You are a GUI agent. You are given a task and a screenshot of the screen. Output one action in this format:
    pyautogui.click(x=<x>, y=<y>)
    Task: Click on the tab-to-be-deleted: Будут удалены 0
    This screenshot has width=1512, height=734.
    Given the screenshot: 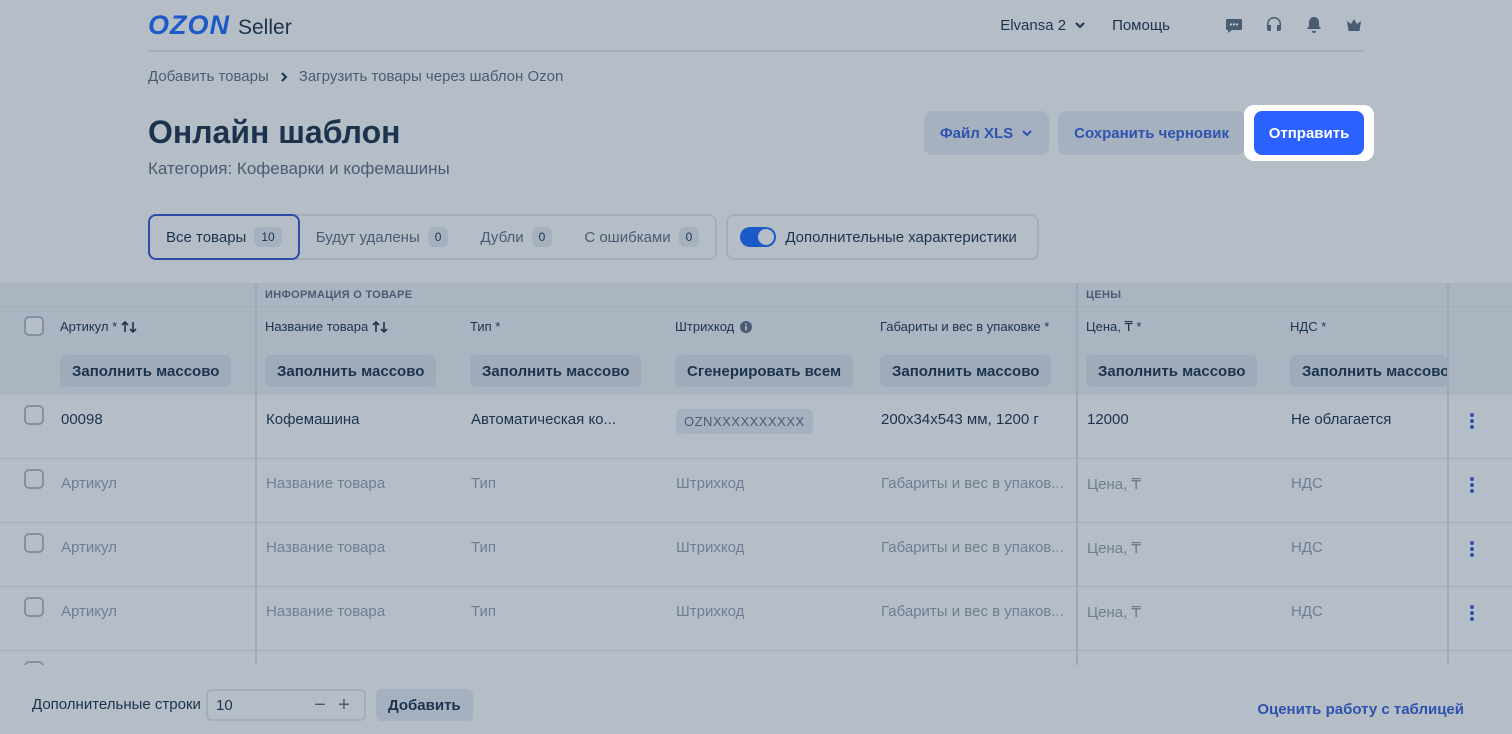 What is the action you would take?
    pyautogui.click(x=382, y=237)
    